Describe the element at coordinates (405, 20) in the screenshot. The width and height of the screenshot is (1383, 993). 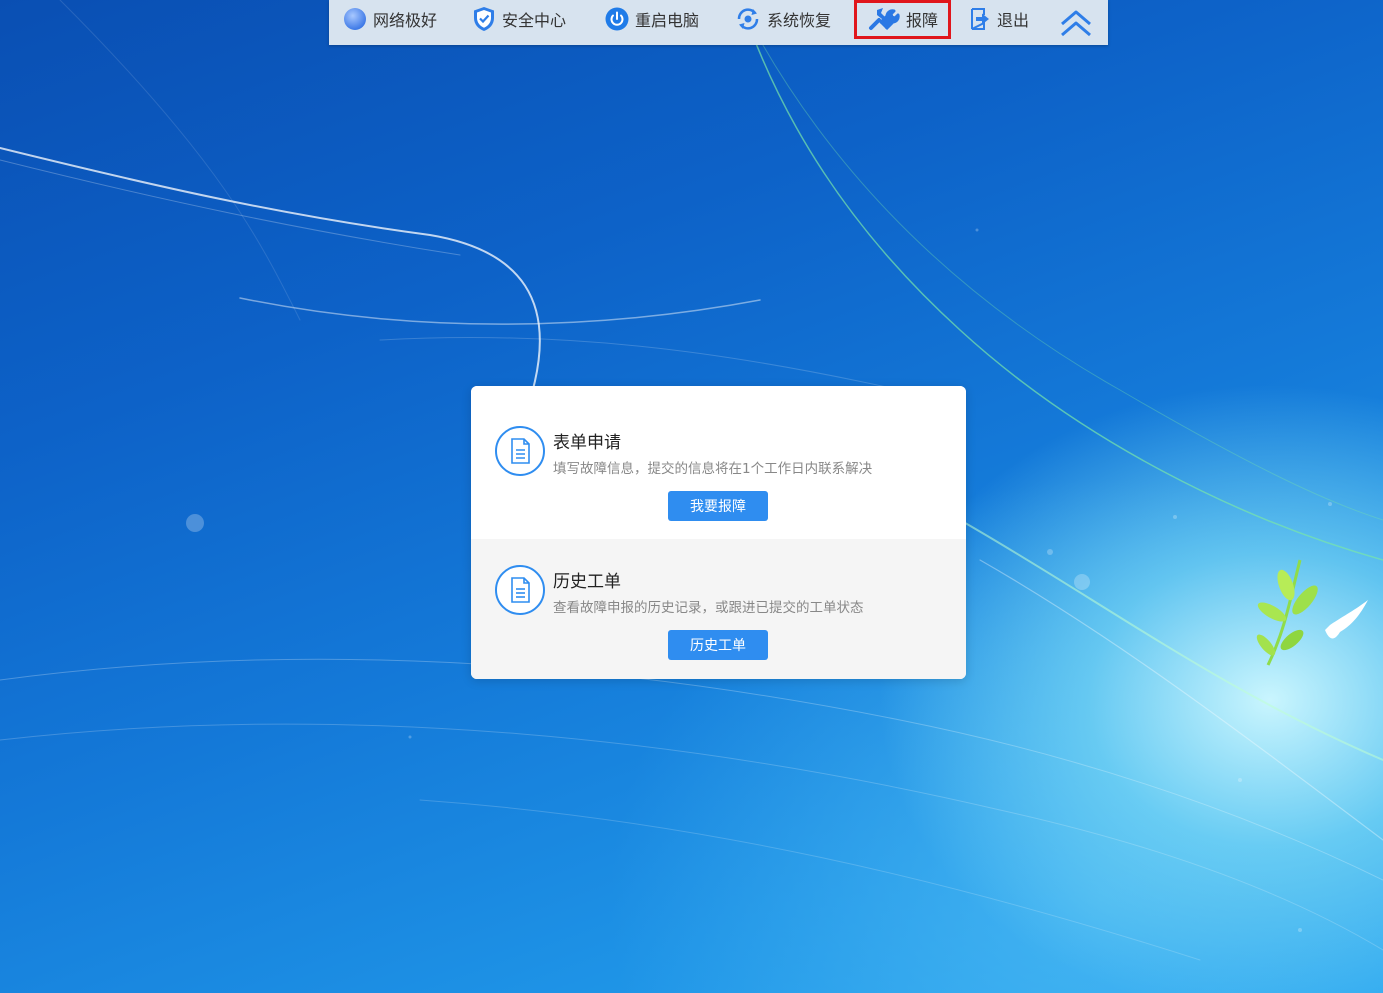
I see `toolbar-label-network: 网络极好` at that location.